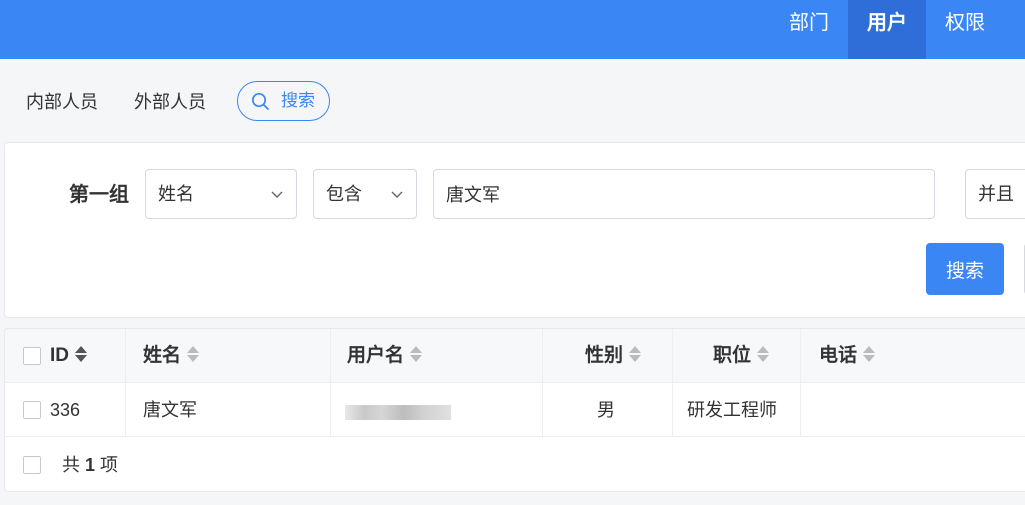 This screenshot has height=505, width=1025. Describe the element at coordinates (365, 194) in the screenshot. I see `operator-select: 包含` at that location.